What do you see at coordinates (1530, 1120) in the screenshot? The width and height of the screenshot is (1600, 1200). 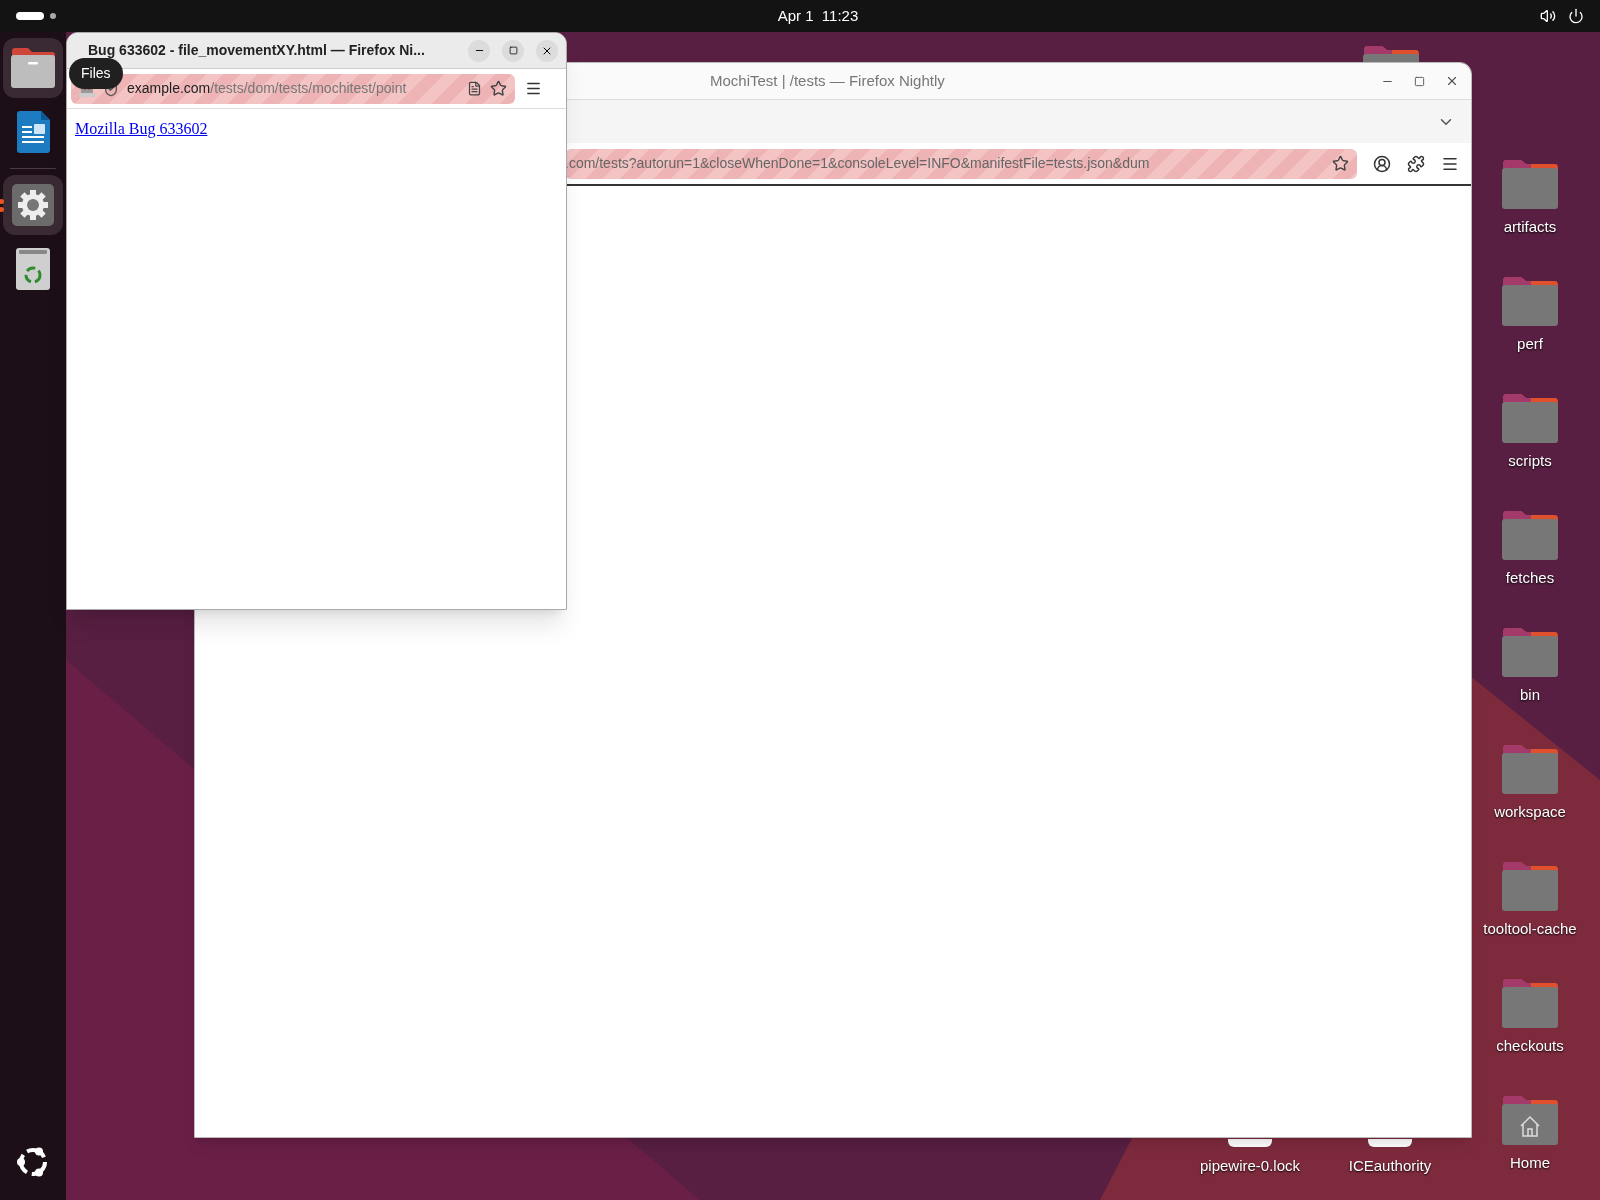 I see `home-folder-icon` at bounding box center [1530, 1120].